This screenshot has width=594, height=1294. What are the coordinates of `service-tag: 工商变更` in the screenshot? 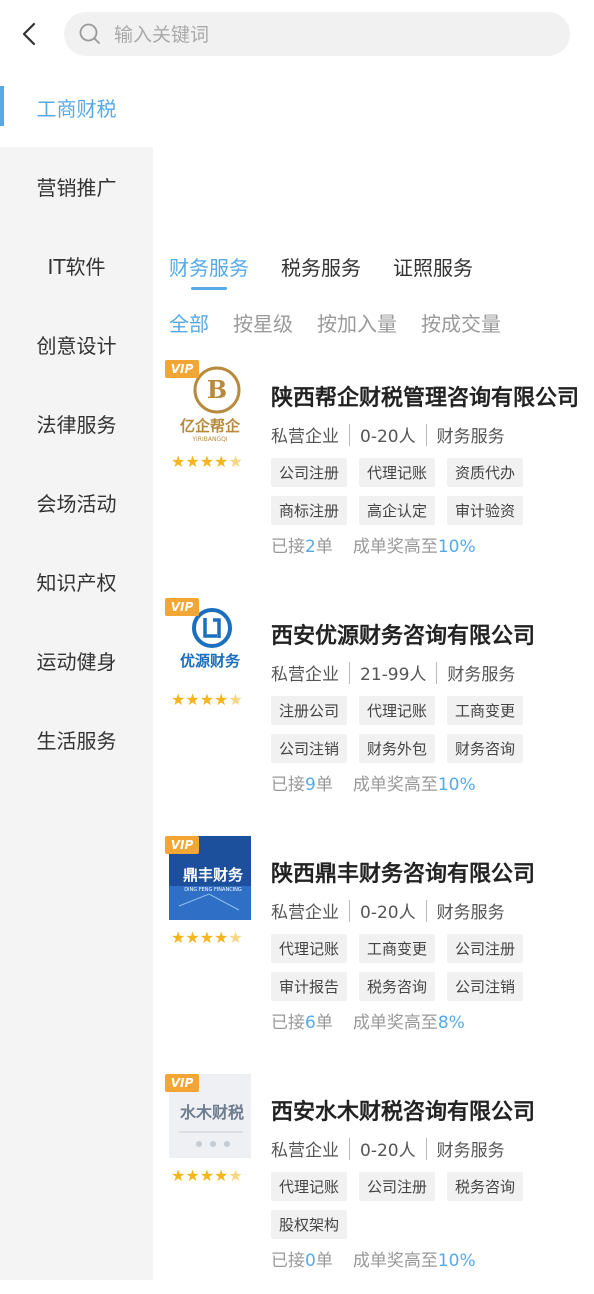 It's located at (485, 710).